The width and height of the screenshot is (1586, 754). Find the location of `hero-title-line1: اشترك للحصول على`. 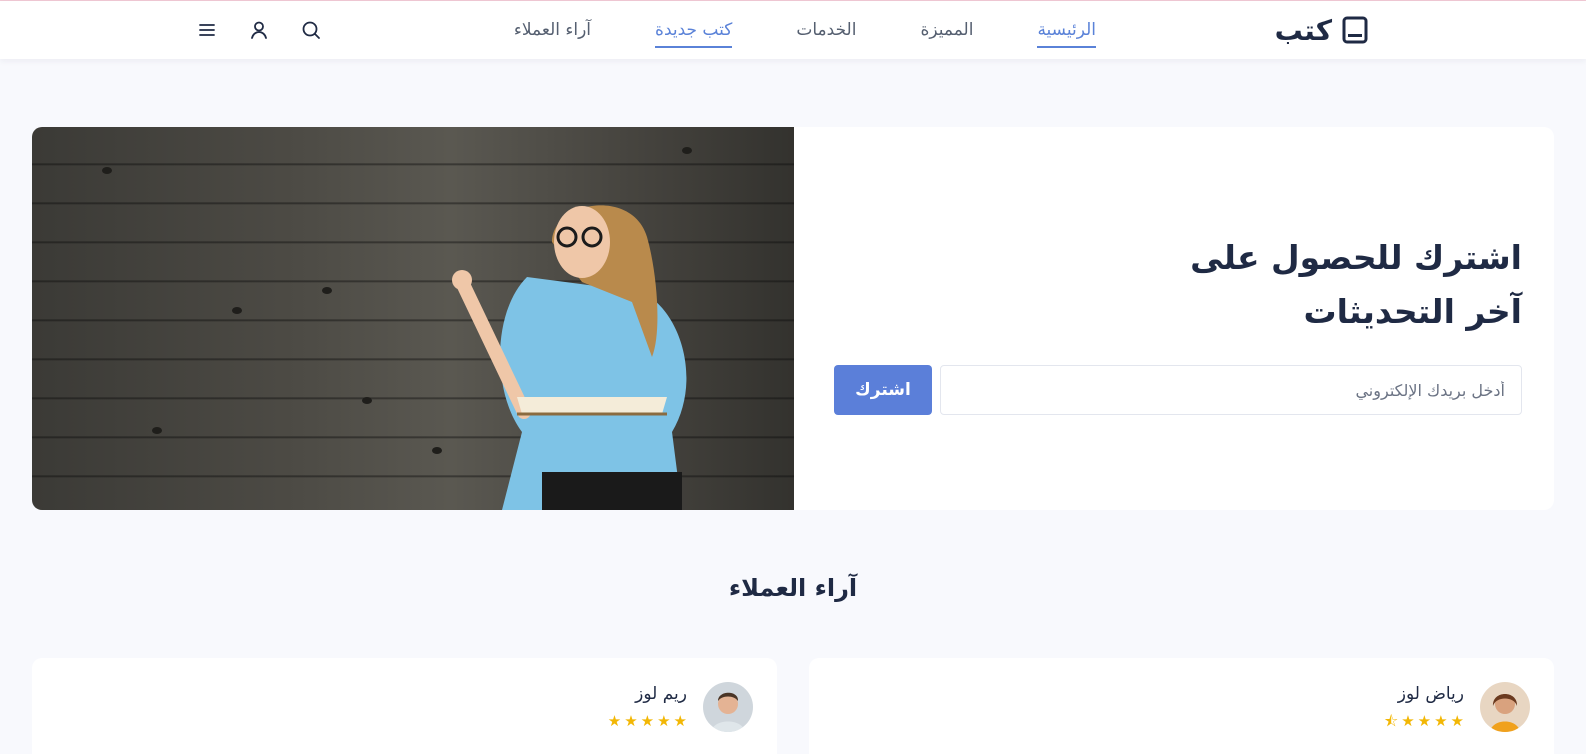

hero-title-line1: اشترك للحصول على is located at coordinates (1356, 257).